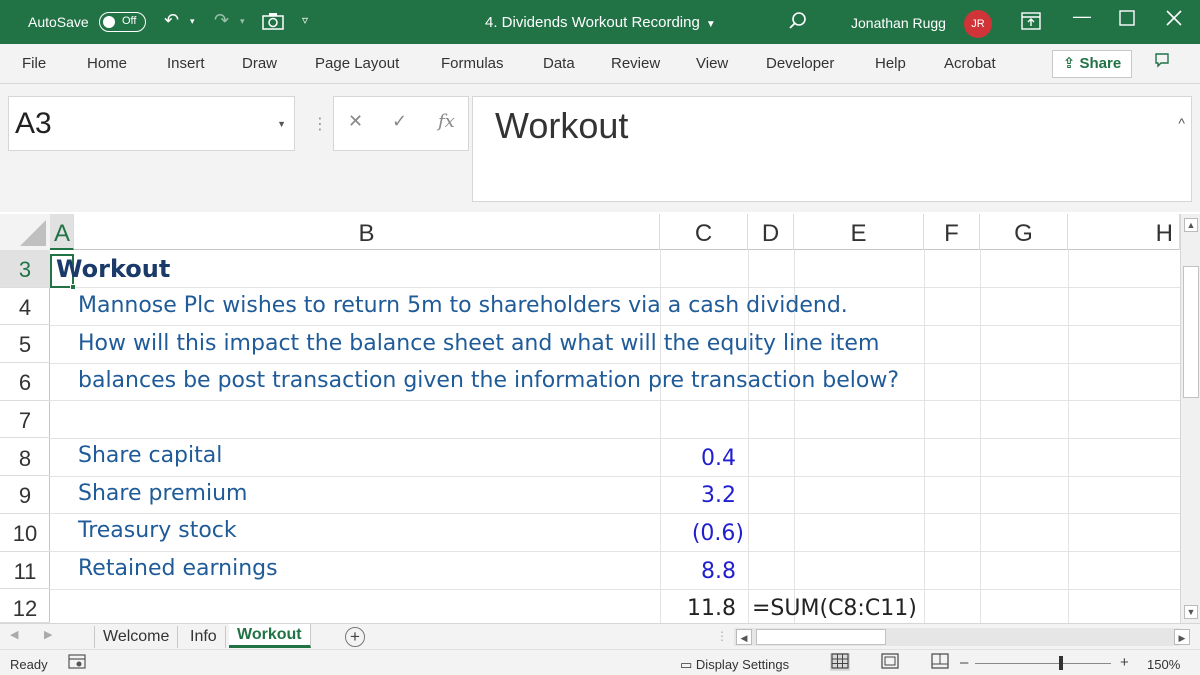  Describe the element at coordinates (77, 664) in the screenshot. I see `macro-recording-icon` at that location.